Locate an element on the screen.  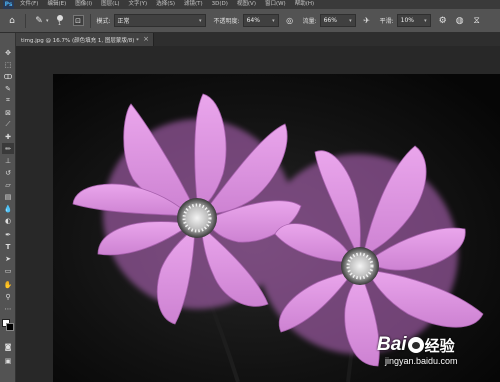
watermark-brand-2: 经验 is located at coordinates (439, 345).